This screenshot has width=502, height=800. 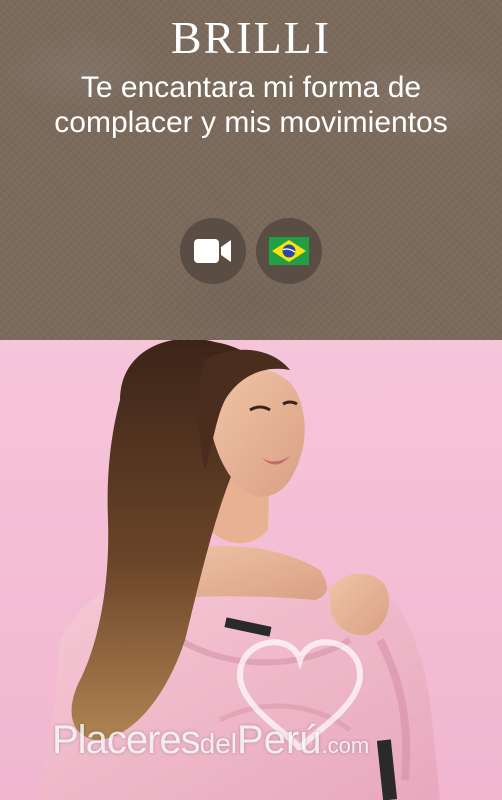 I want to click on profile-name: BRILLI, so click(x=251, y=37).